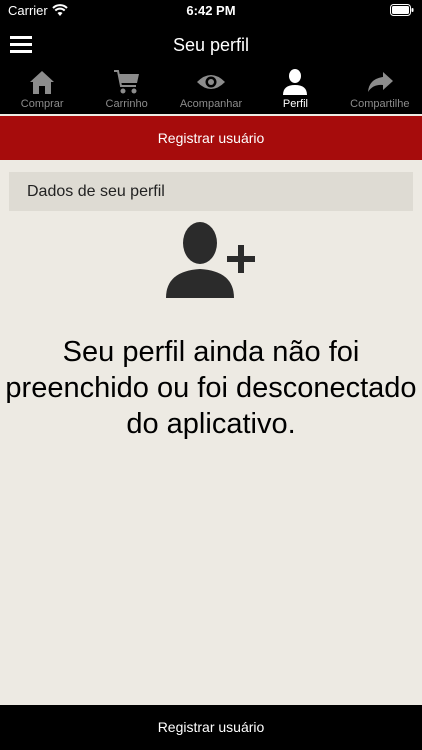  What do you see at coordinates (211, 82) in the screenshot?
I see `eye-icon` at bounding box center [211, 82].